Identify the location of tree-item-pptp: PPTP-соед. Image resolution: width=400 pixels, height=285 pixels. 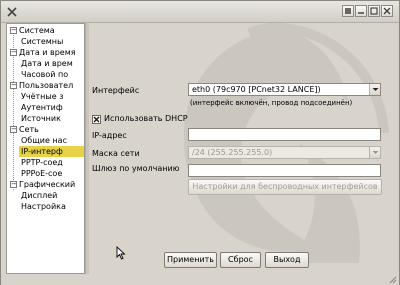
(42, 162).